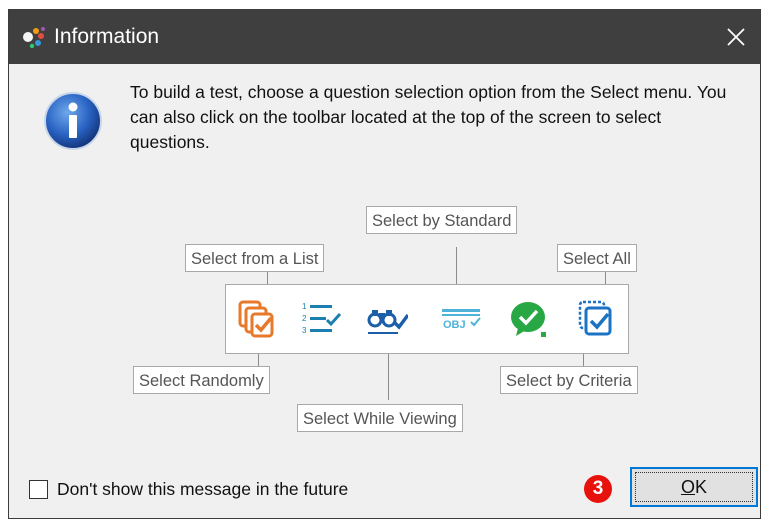 Image resolution: width=766 pixels, height=523 pixels. I want to click on callout-select-from-list: Select from a List, so click(255, 258).